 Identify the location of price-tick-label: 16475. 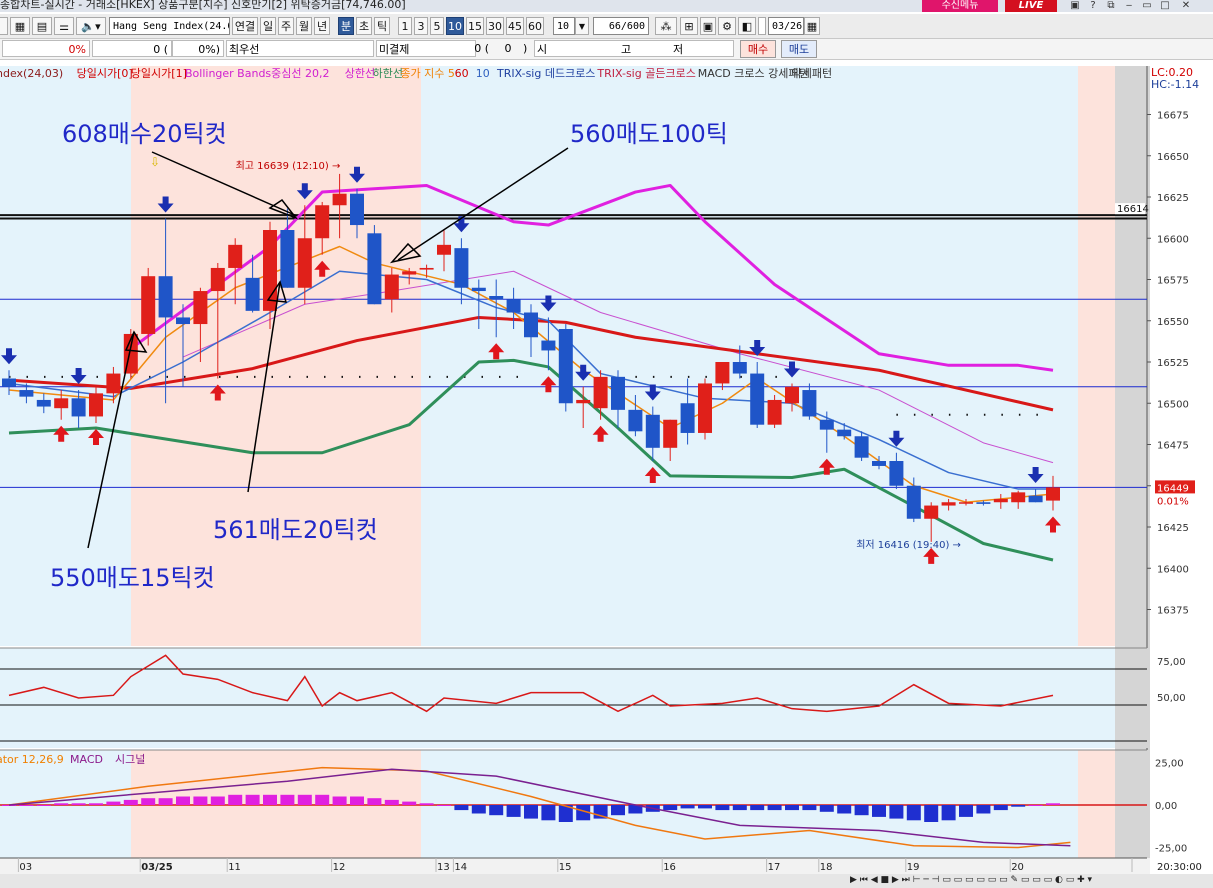
(1173, 446).